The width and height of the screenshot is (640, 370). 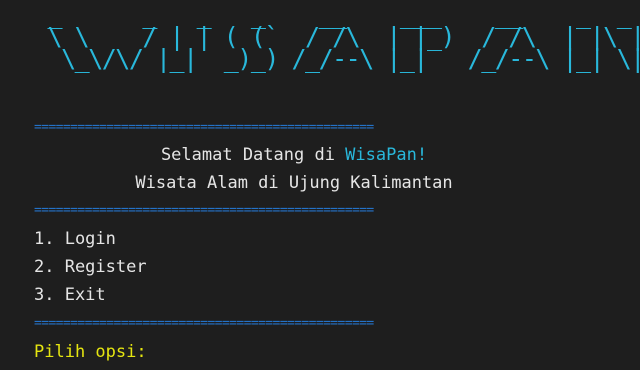 What do you see at coordinates (90, 267) in the screenshot?
I see `menu-item-register: 2. Register` at bounding box center [90, 267].